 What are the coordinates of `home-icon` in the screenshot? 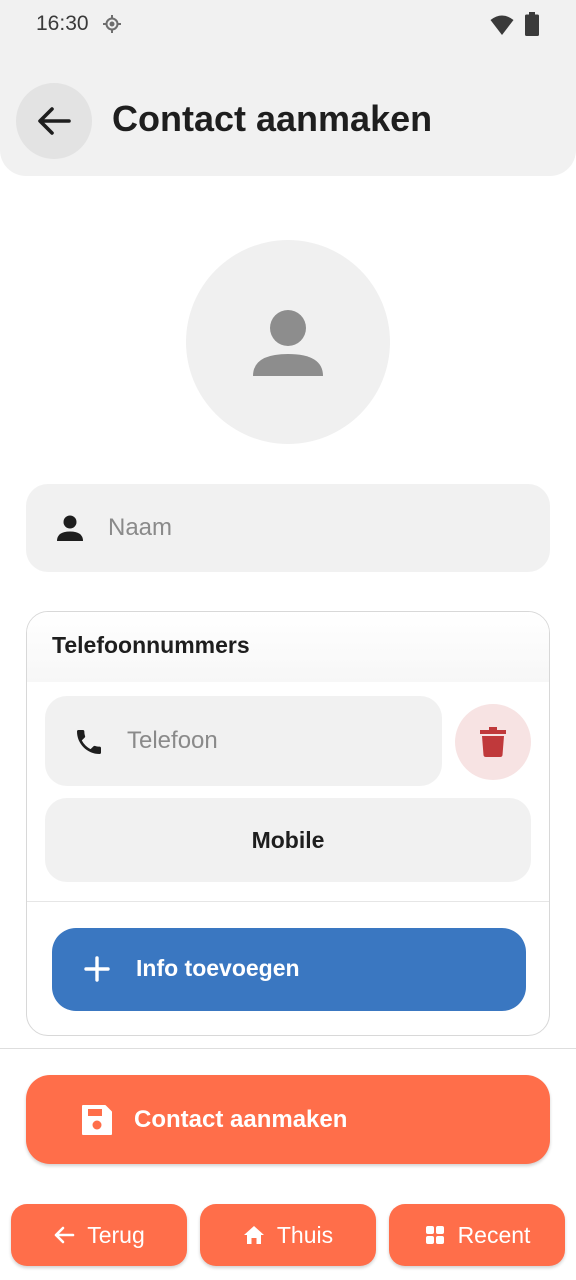 It's located at (253, 1235).